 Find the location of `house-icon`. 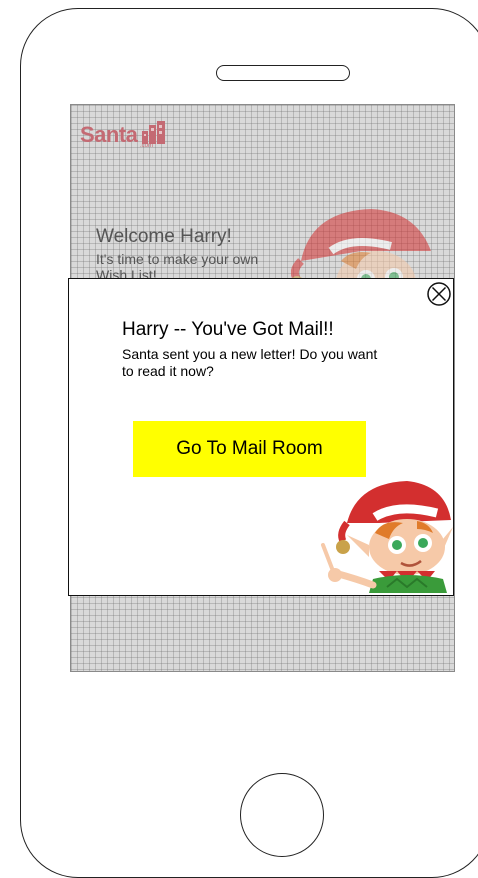

house-icon is located at coordinates (154, 132).